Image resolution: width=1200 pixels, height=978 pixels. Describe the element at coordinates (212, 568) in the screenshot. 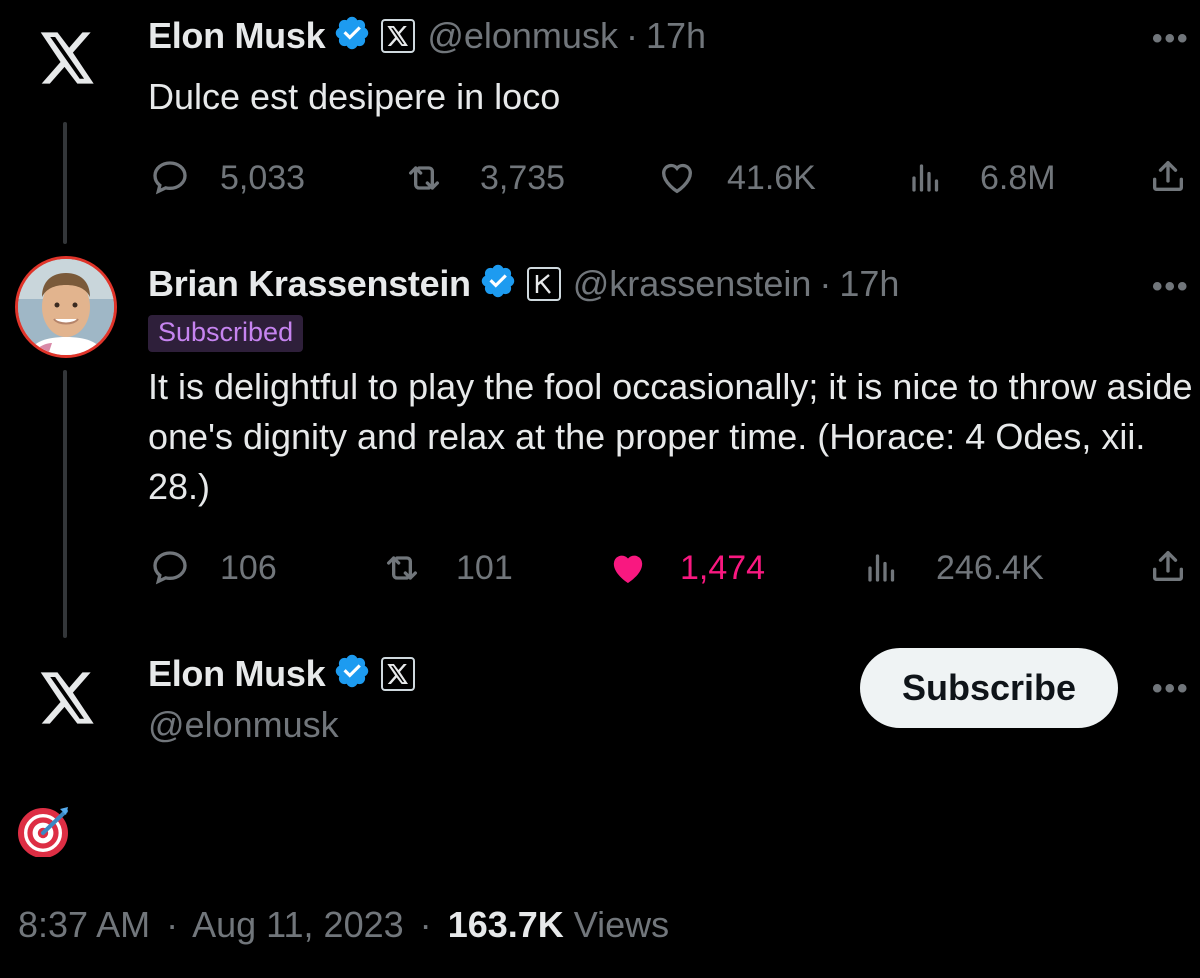

I see `reply-button: 106` at that location.